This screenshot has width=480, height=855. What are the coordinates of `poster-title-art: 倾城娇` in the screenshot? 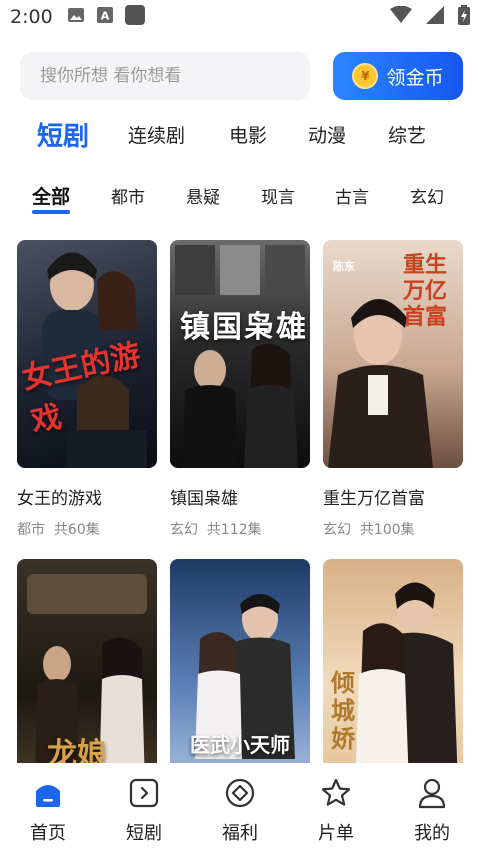 It's located at (343, 710).